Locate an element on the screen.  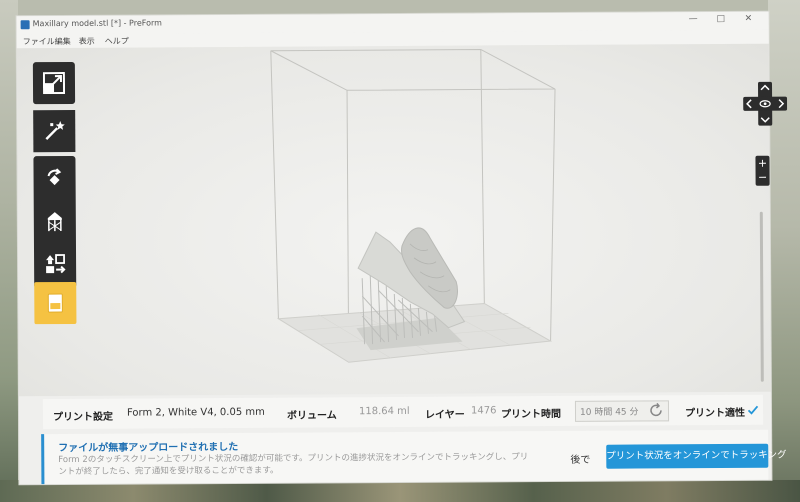
minimize-button: — is located at coordinates (693, 19).